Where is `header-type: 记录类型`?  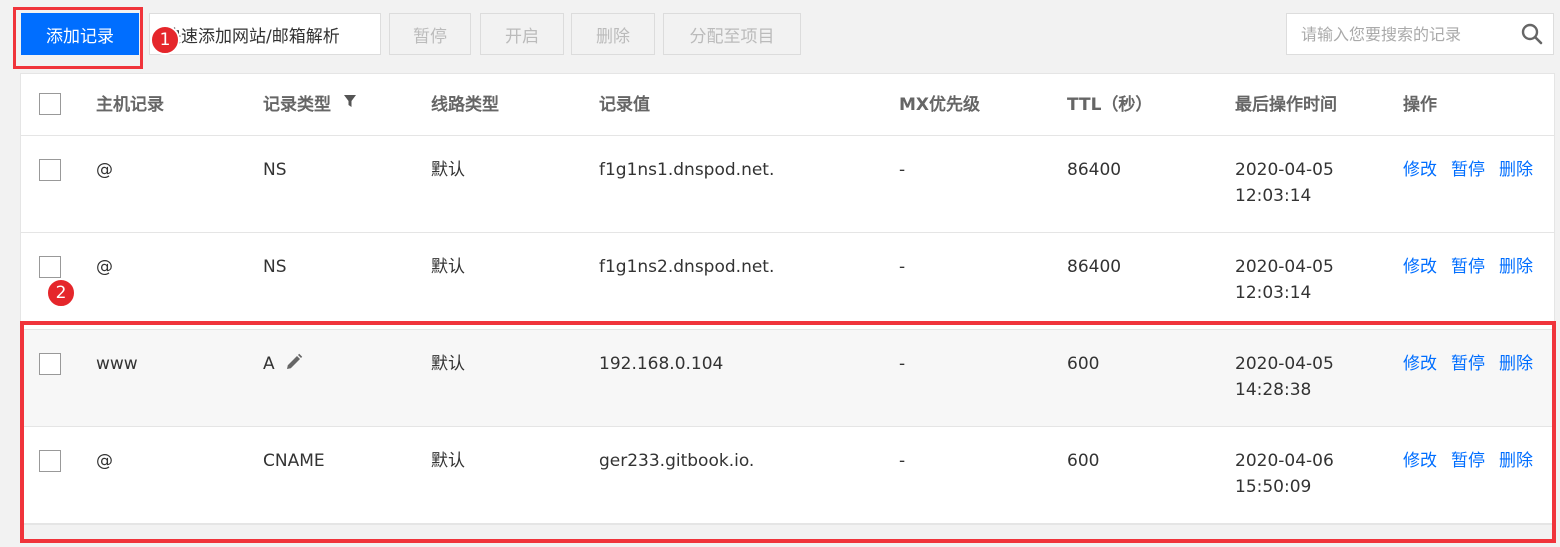 header-type: 记录类型 is located at coordinates (310, 105).